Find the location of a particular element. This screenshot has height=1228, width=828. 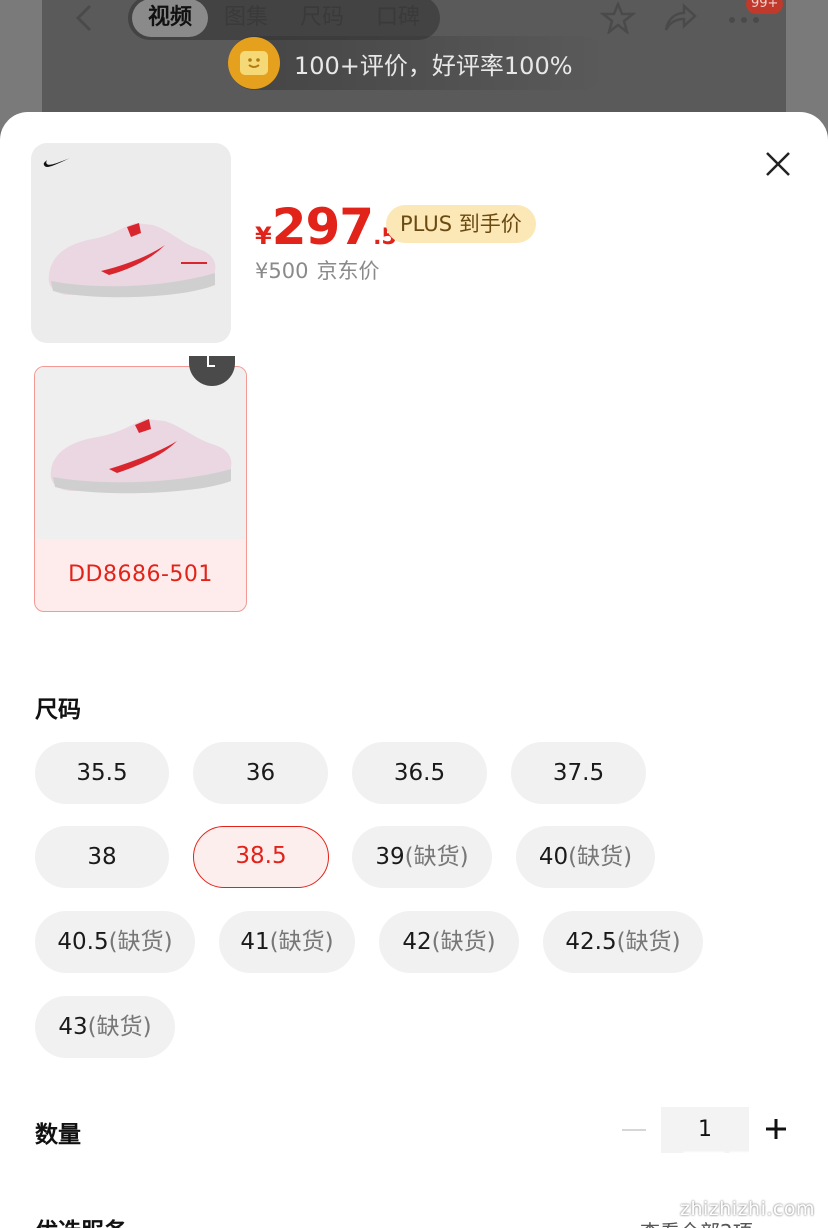

variant-image is located at coordinates (140, 453).